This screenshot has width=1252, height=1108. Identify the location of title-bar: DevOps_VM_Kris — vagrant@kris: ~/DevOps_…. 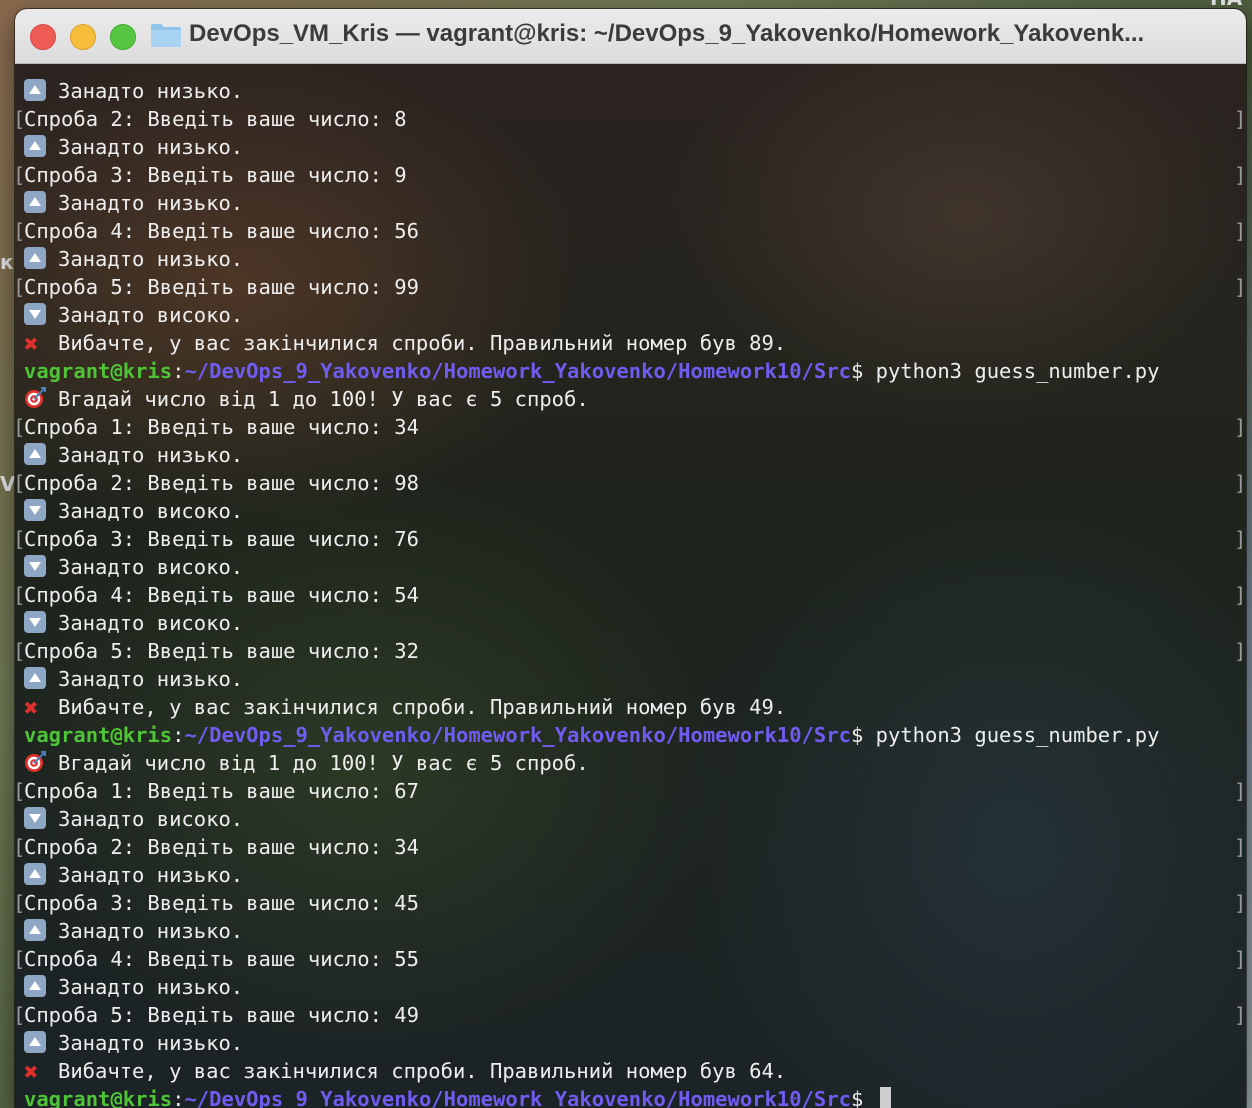
(630, 36).